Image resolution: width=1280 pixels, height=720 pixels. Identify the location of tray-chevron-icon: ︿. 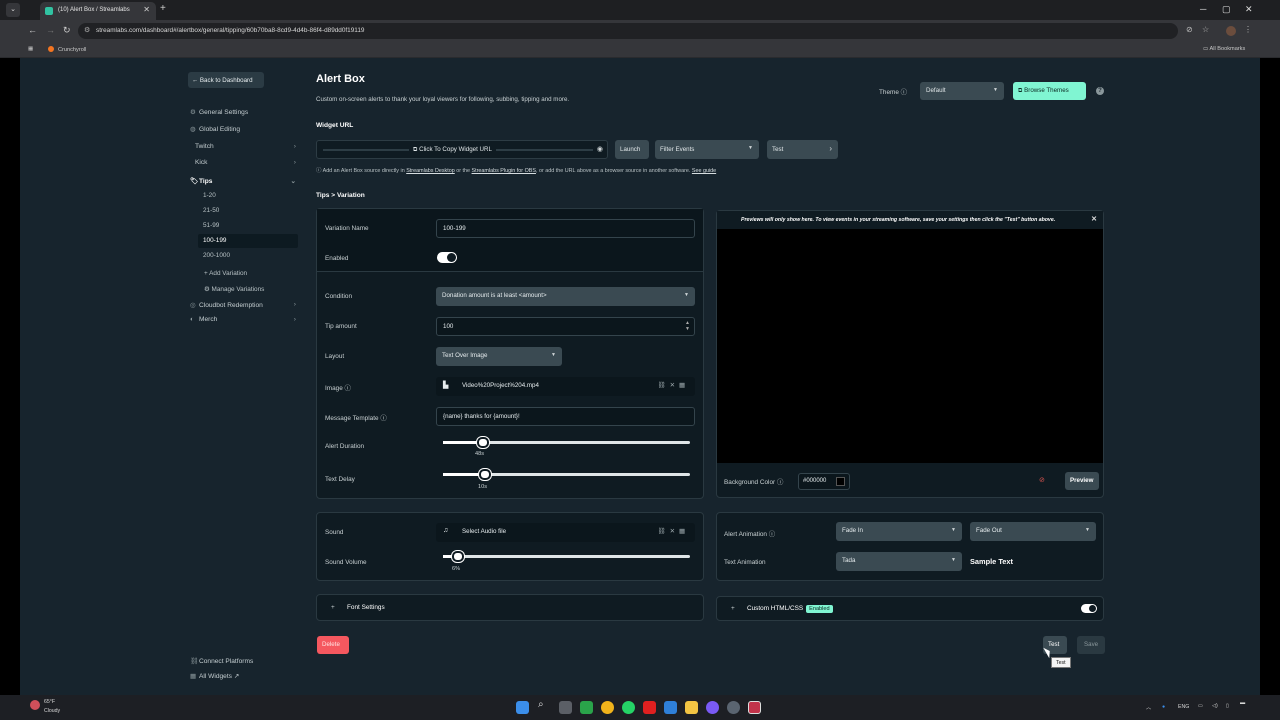
(1148, 707).